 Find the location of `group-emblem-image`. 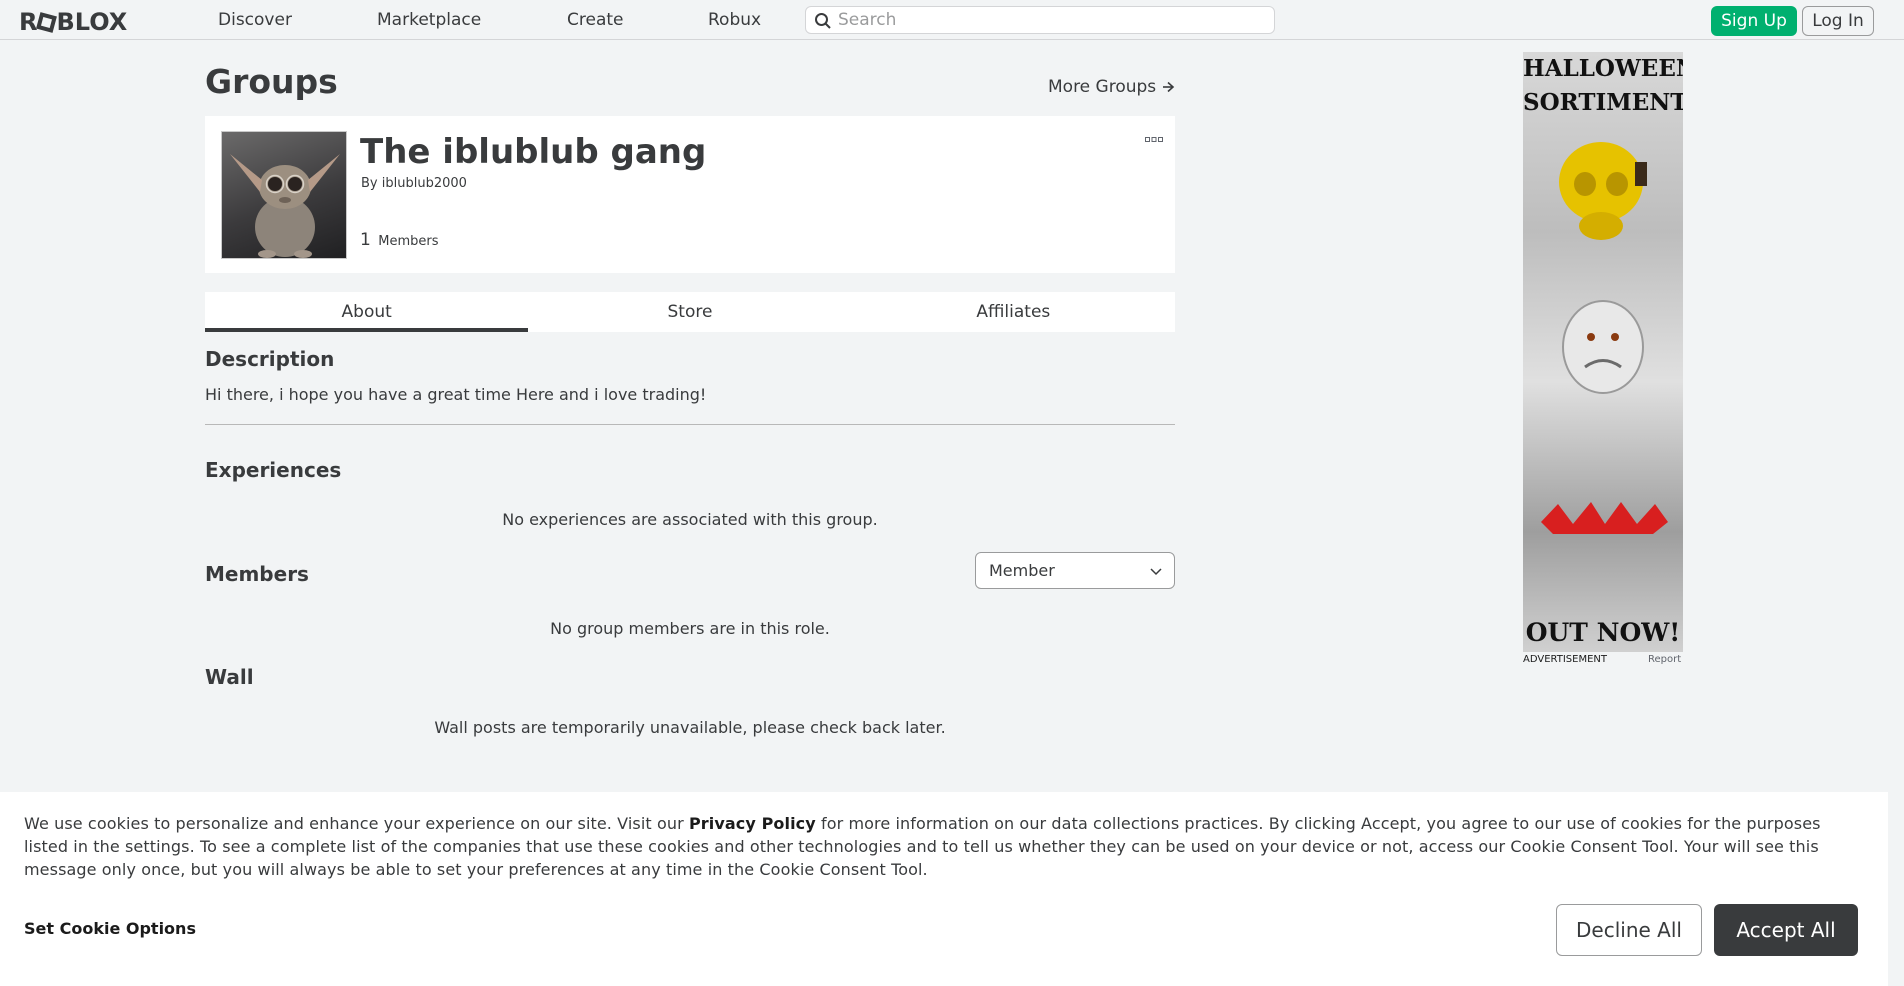

group-emblem-image is located at coordinates (284, 195).